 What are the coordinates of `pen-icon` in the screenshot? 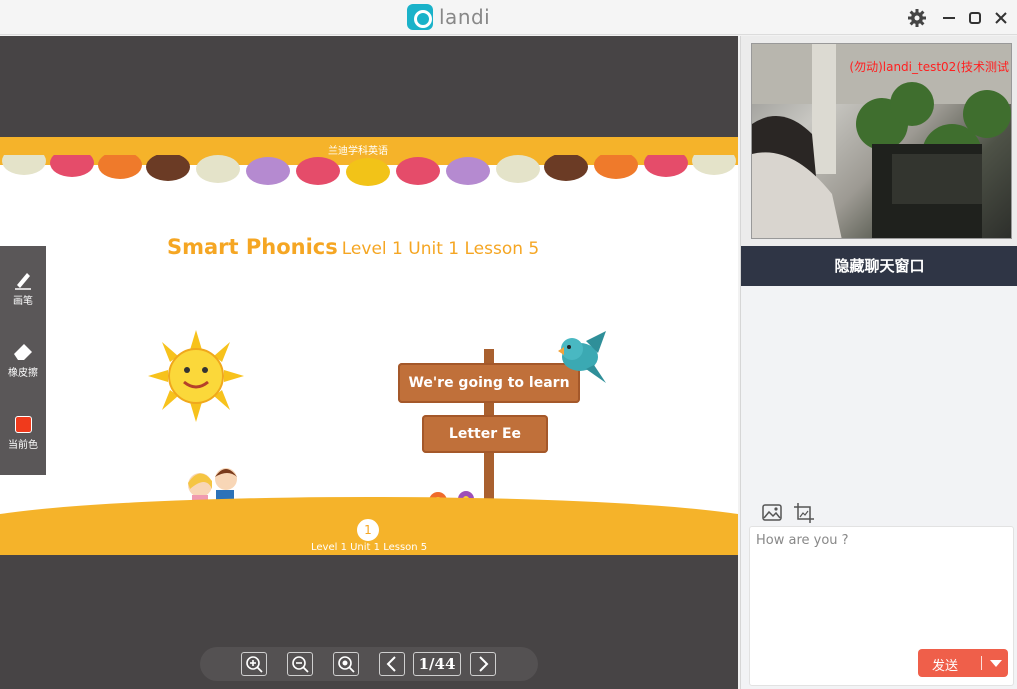 It's located at (23, 281).